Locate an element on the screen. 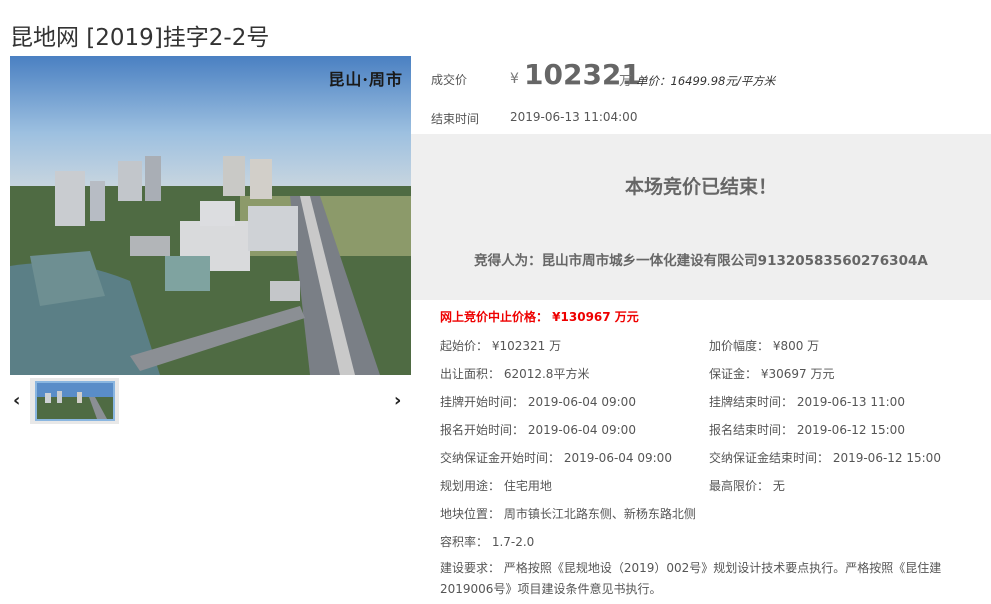  deposit-start-time: 交纳保证金开始时间： 2019-06-04 09:00 is located at coordinates (556, 458).